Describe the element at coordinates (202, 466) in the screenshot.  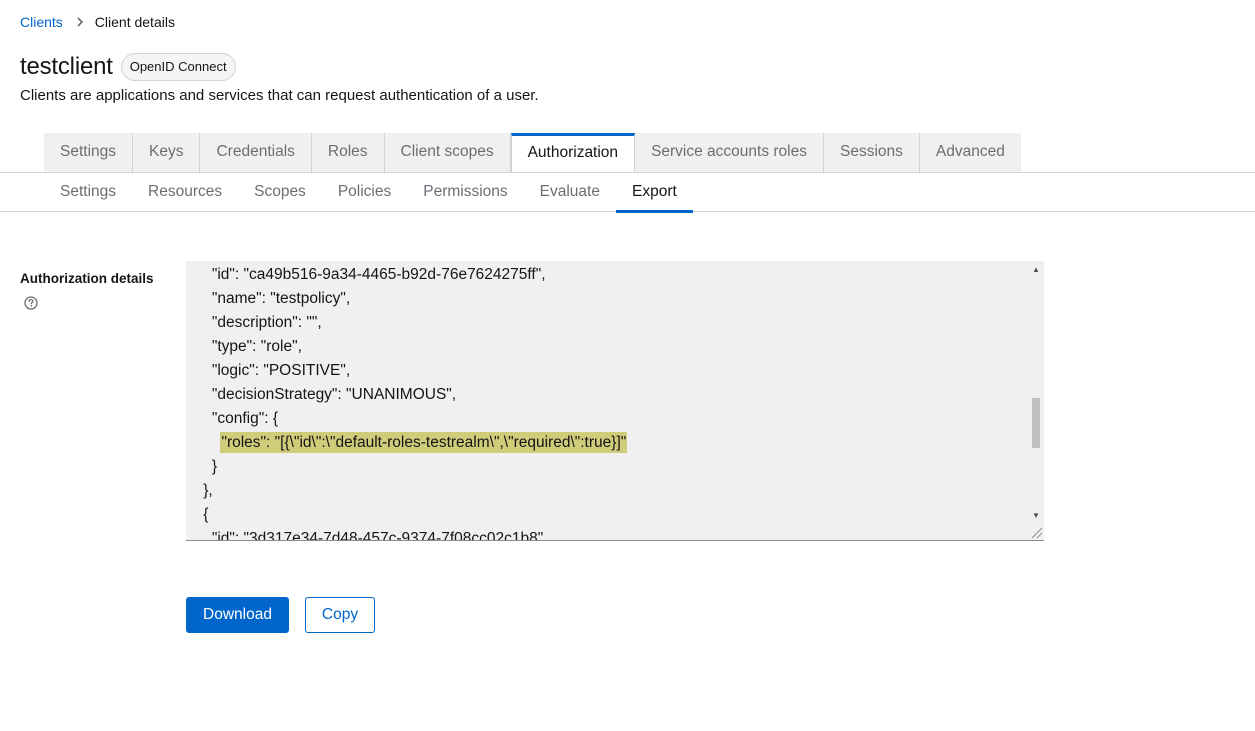
I see `code-line: }` at that location.